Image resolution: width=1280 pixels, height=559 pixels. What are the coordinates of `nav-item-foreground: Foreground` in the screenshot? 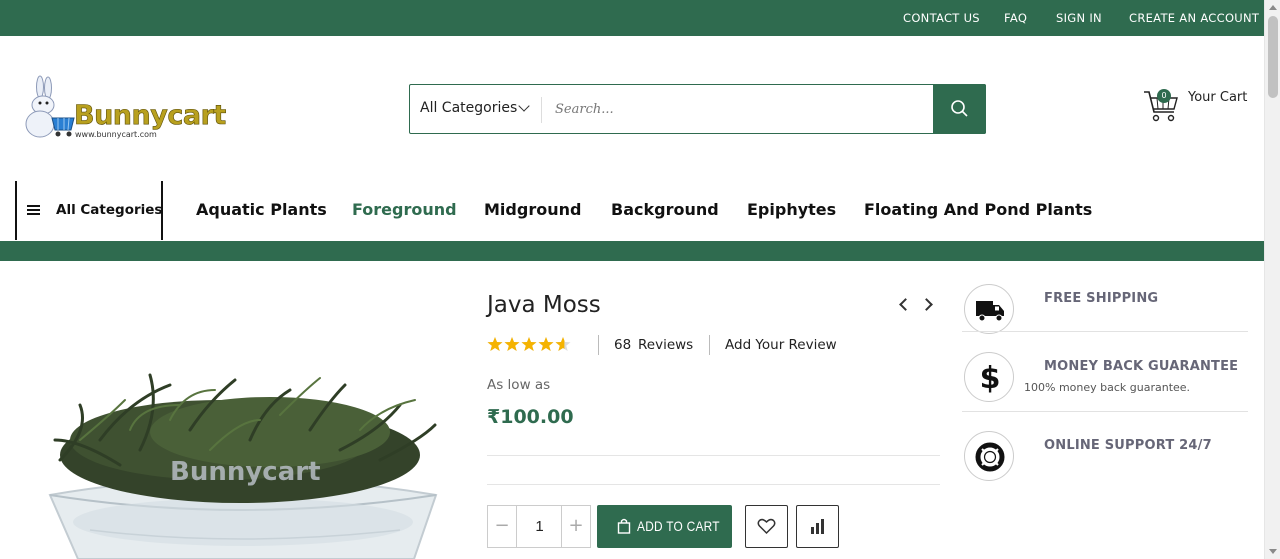 It's located at (404, 209).